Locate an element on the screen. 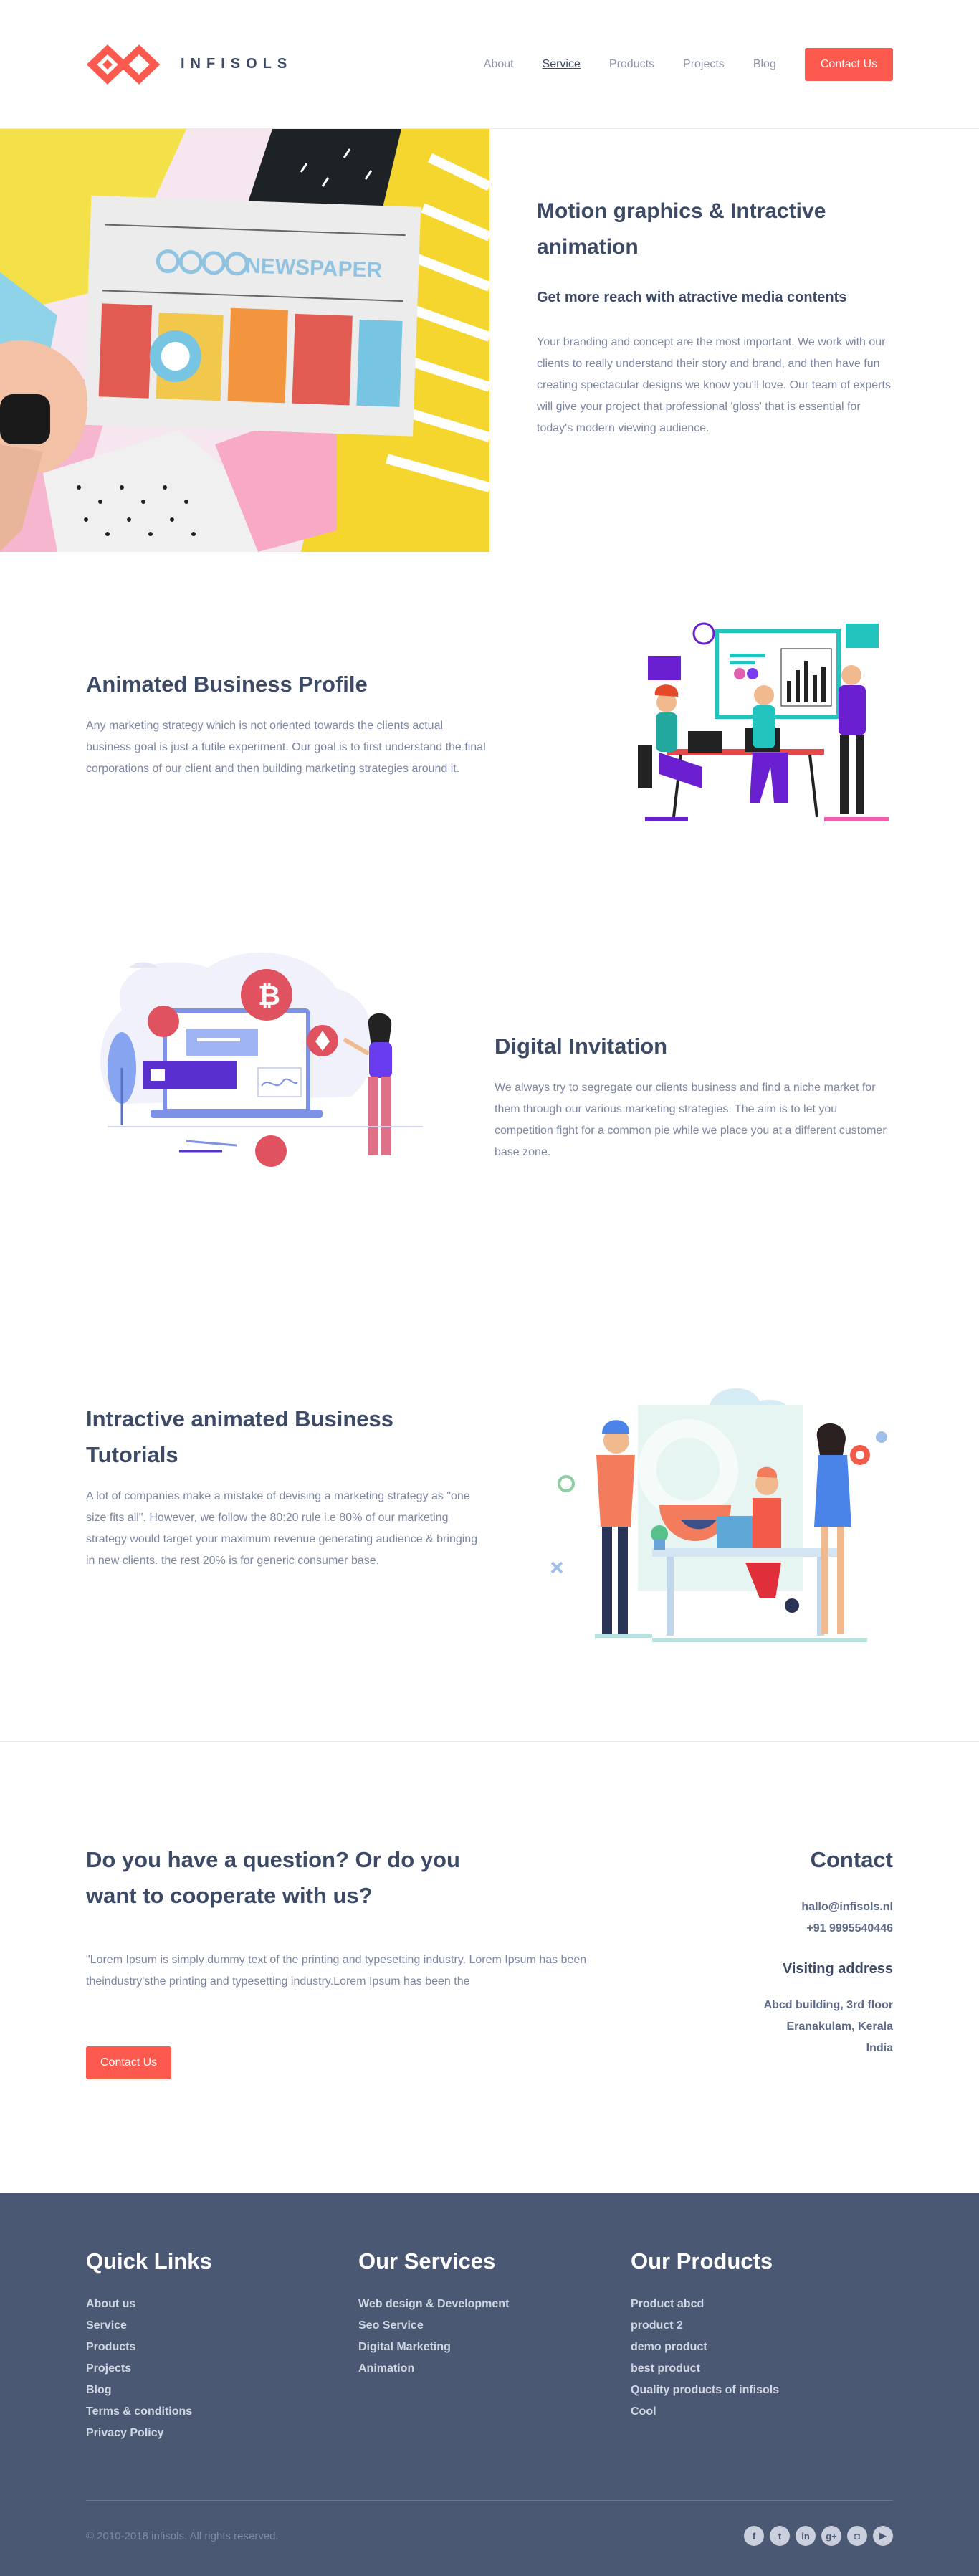 The width and height of the screenshot is (979, 2576). footer-link-web-design: Web design & Development is located at coordinates (480, 2304).